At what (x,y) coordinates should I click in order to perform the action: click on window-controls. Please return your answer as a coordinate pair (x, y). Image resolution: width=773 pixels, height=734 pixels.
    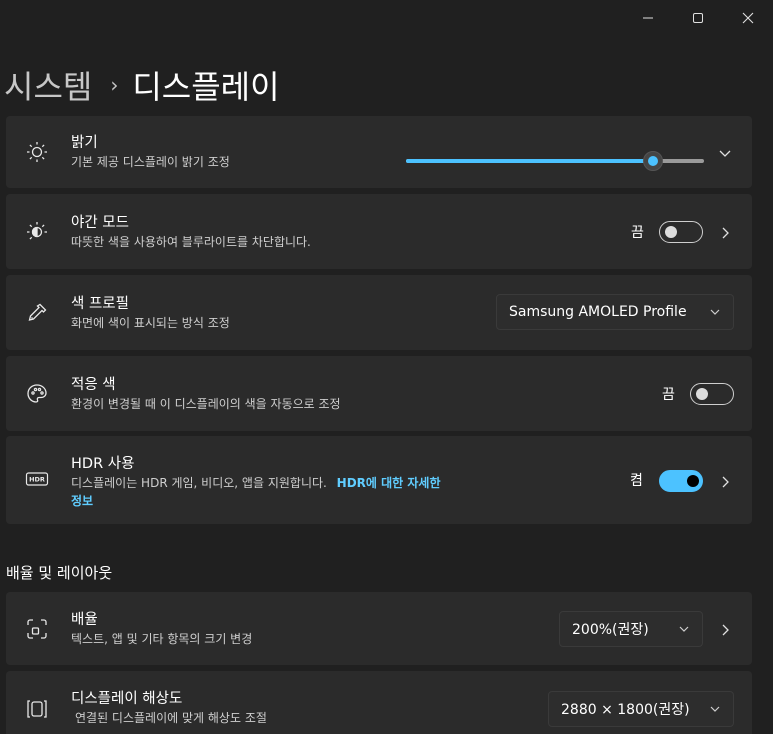
    Looking at the image, I should click on (698, 18).